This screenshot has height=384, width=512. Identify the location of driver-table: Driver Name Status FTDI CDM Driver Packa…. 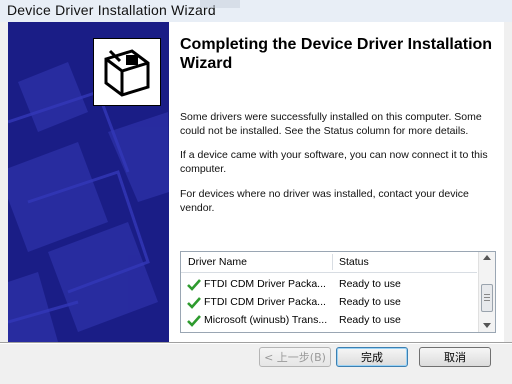
(338, 292).